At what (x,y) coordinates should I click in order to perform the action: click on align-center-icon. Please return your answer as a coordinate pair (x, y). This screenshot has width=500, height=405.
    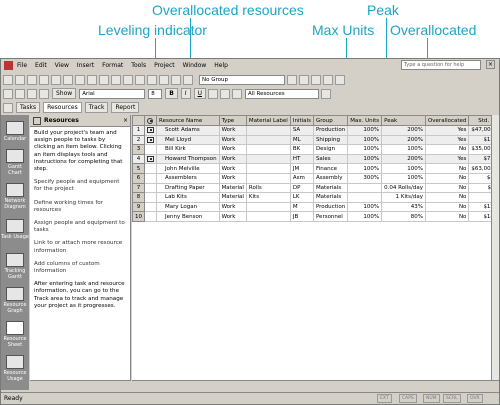
    Looking at the image, I should click on (224, 93).